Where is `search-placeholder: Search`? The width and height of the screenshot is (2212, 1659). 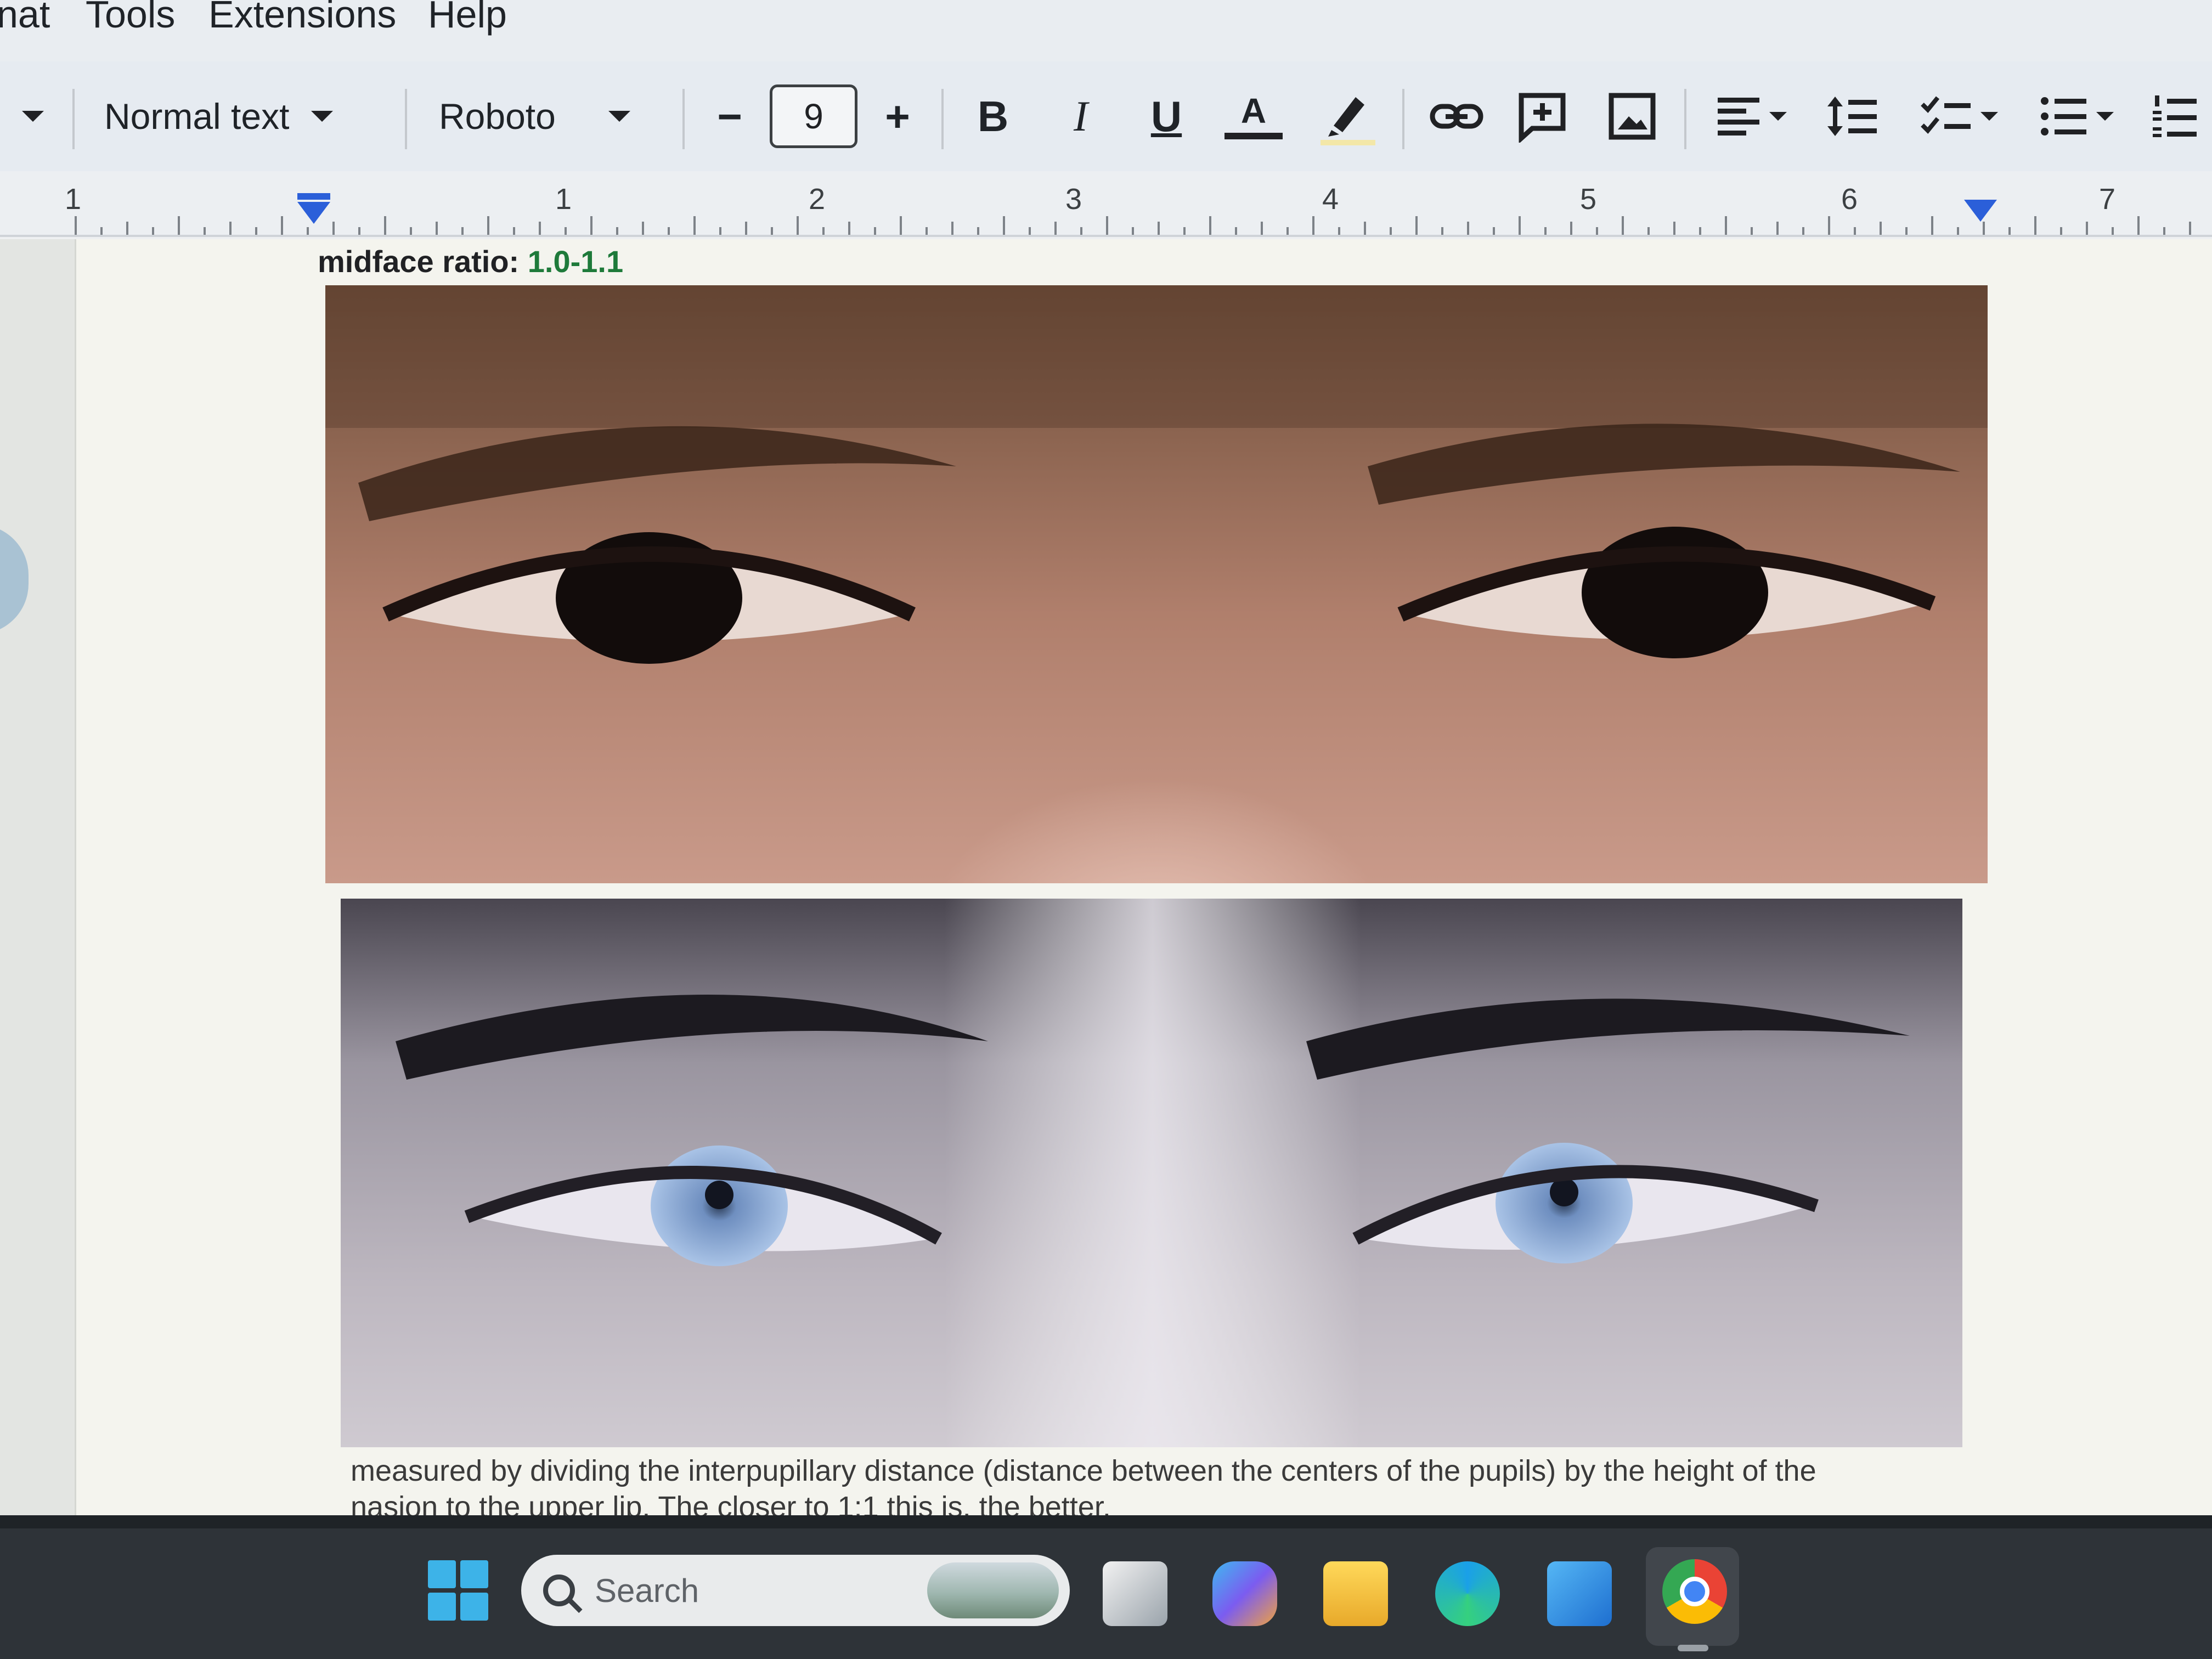
search-placeholder: Search is located at coordinates (647, 1590).